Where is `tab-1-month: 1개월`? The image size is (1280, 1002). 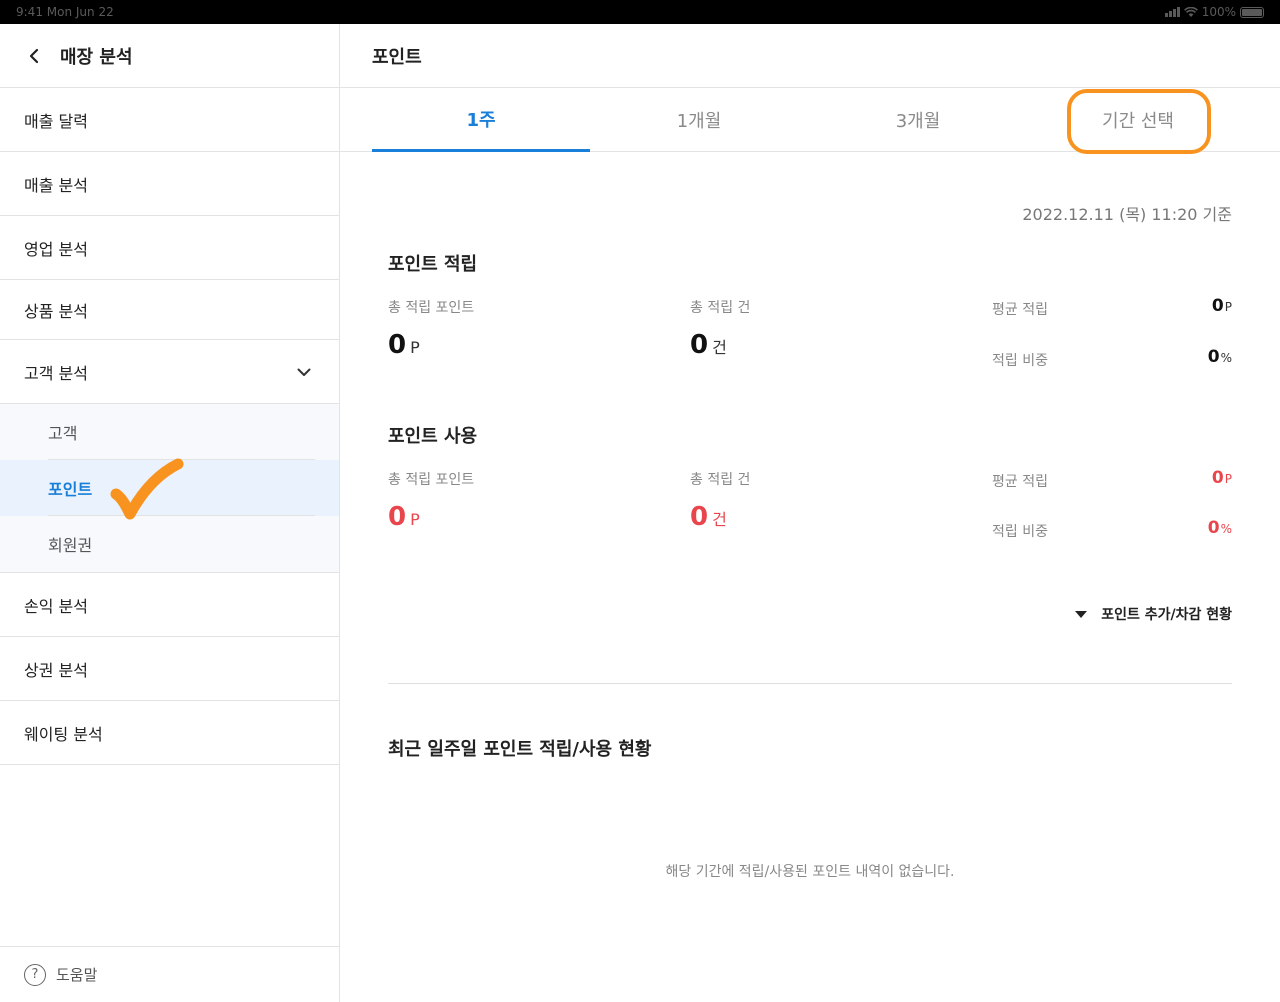
tab-1-month: 1개월 is located at coordinates (699, 120).